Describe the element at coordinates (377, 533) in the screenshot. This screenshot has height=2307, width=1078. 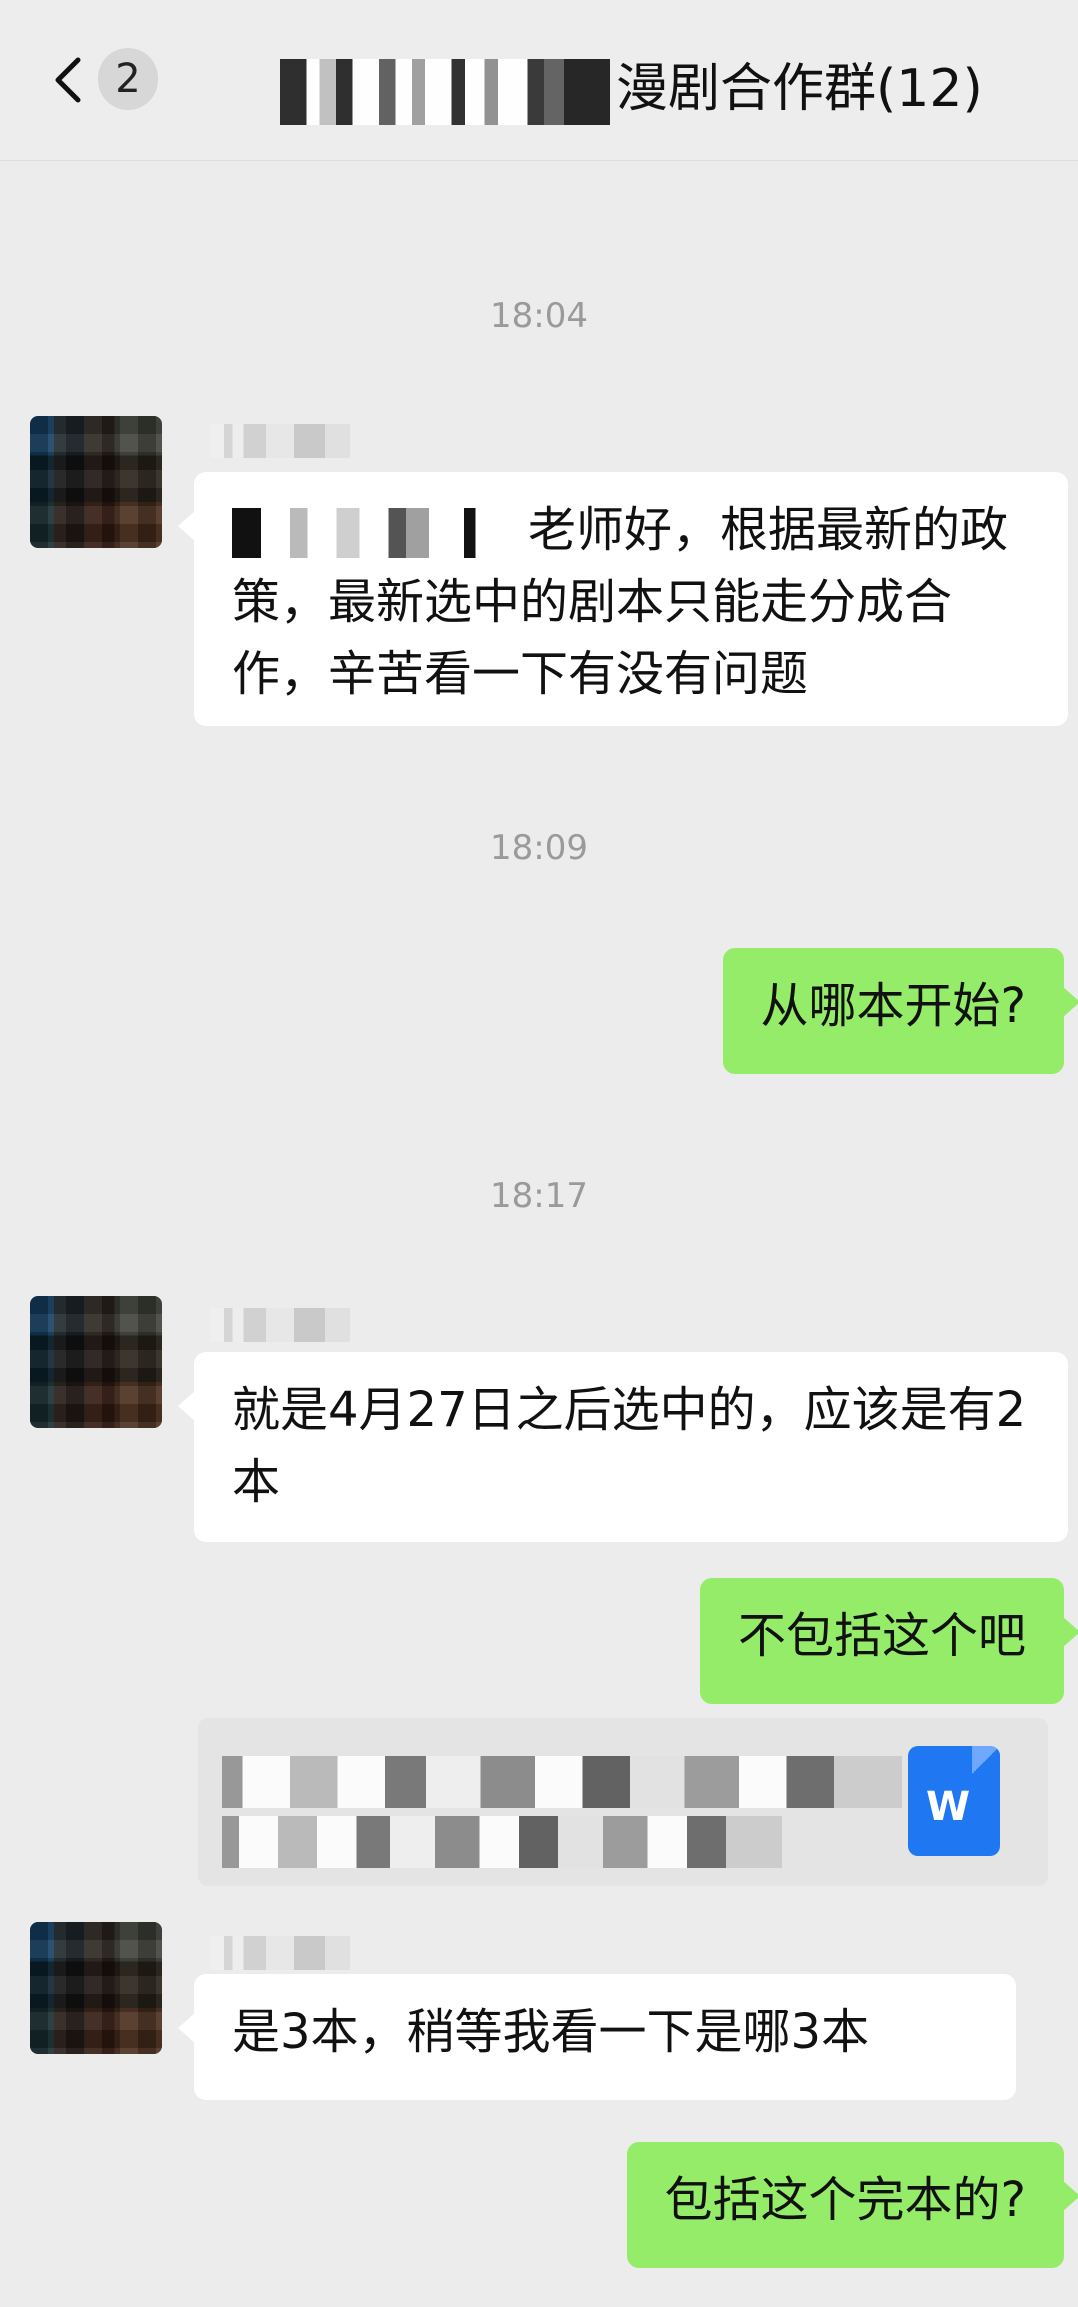
I see `redacted-recipient-name` at that location.